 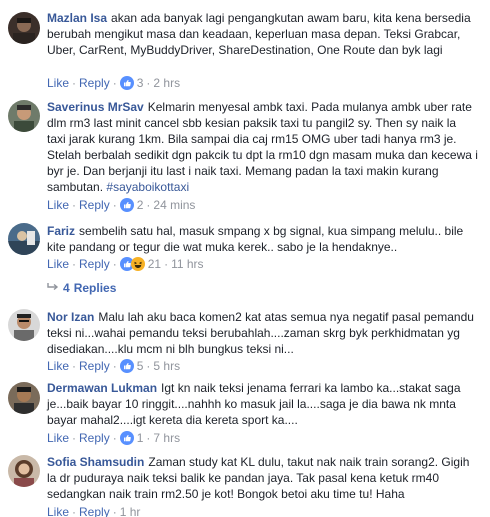 I want to click on comment-actions: Like · Reply · 5 · 5 hrs, so click(x=113, y=367).